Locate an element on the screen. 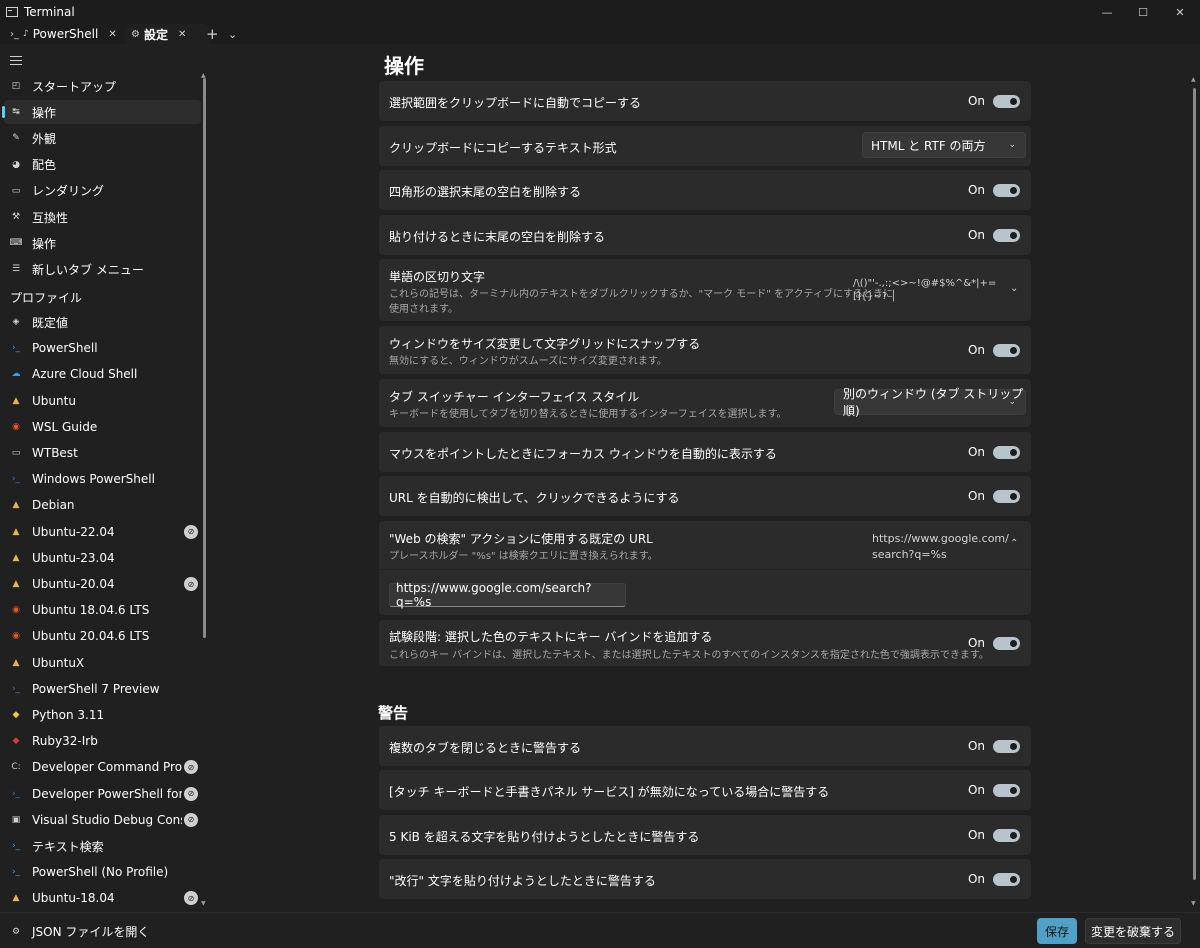 The height and width of the screenshot is (948, 1200). setting-label: 貼り付けるときに末尾の空白を削除する is located at coordinates (497, 237).